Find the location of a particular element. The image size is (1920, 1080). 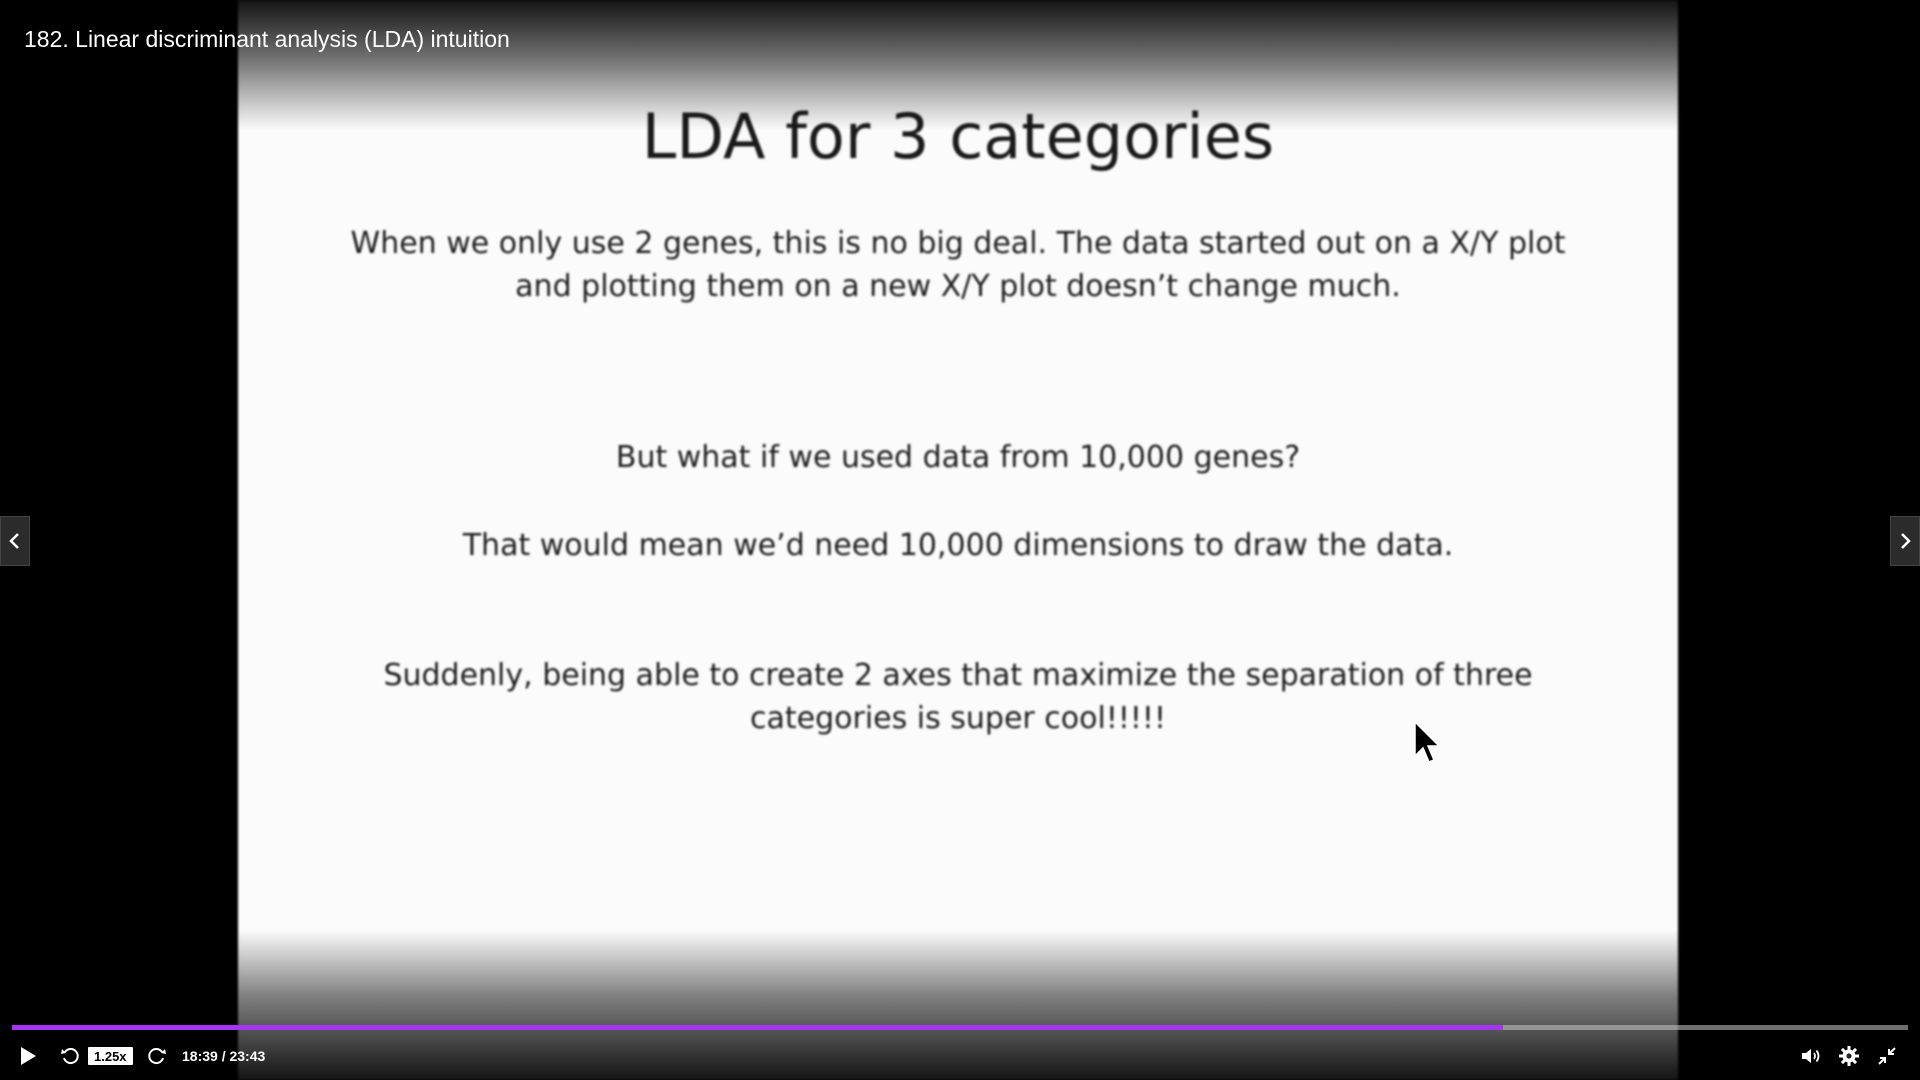

control-bar: 1.25x 18:39 / 23:43 is located at coordinates (960, 1059).